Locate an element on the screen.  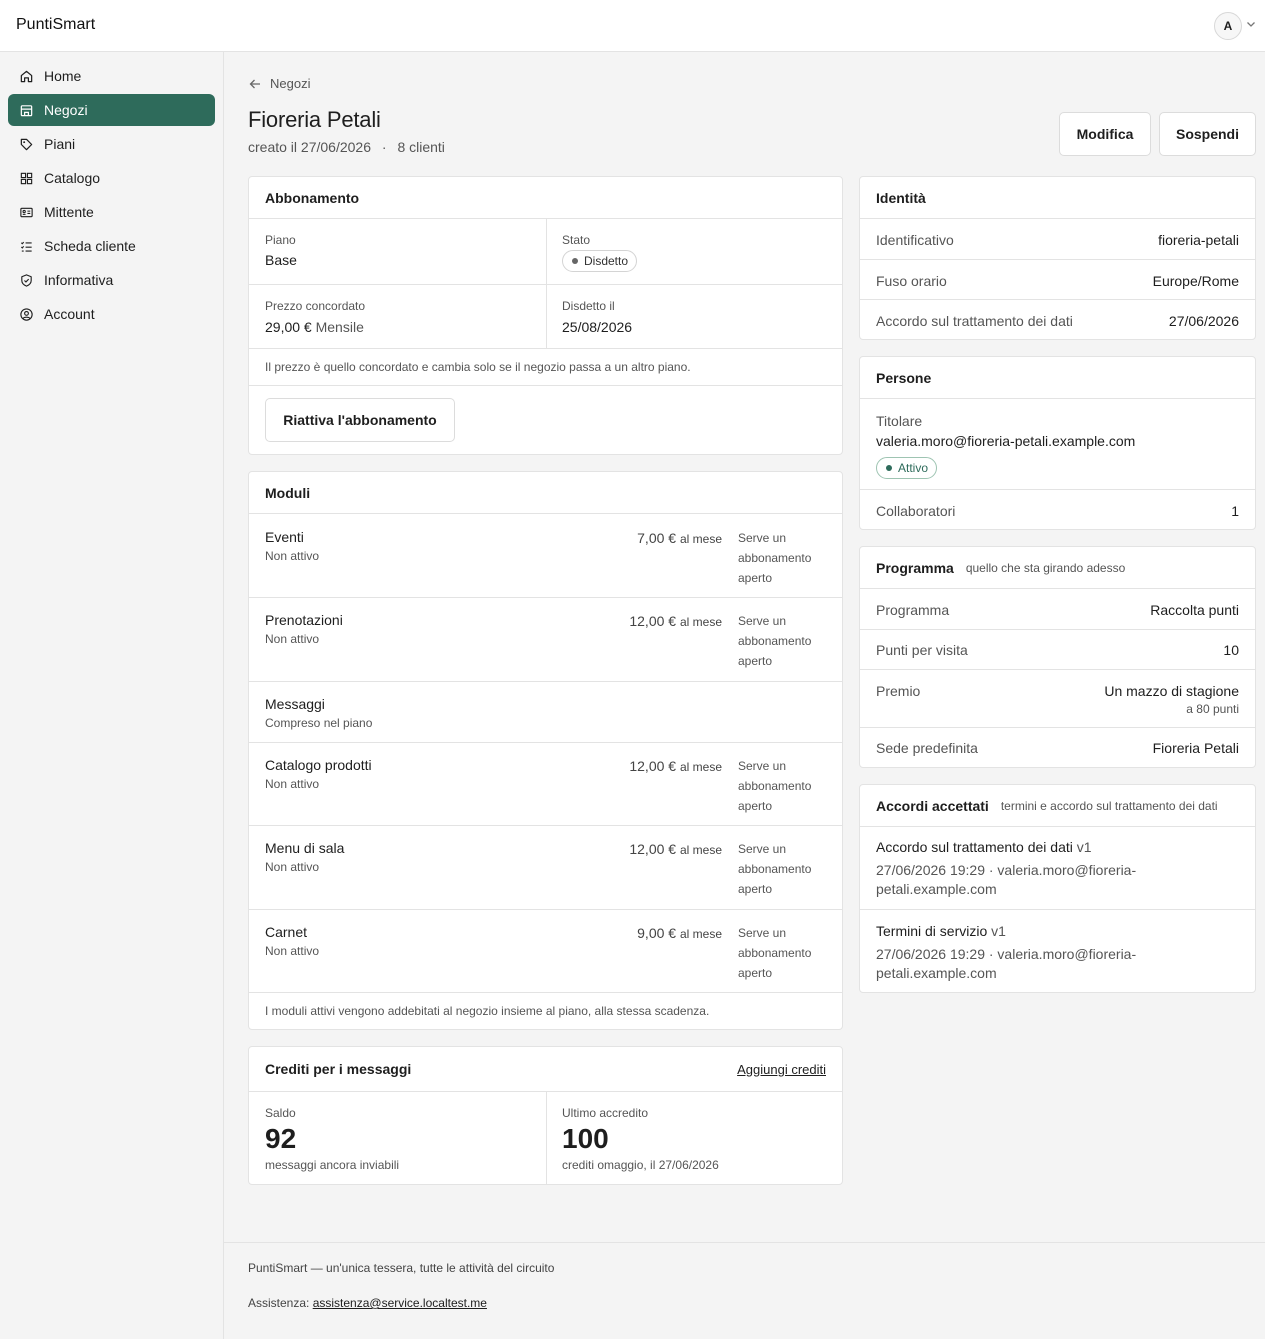
balance-note: messaggi ancora inviabili is located at coordinates (332, 1165).